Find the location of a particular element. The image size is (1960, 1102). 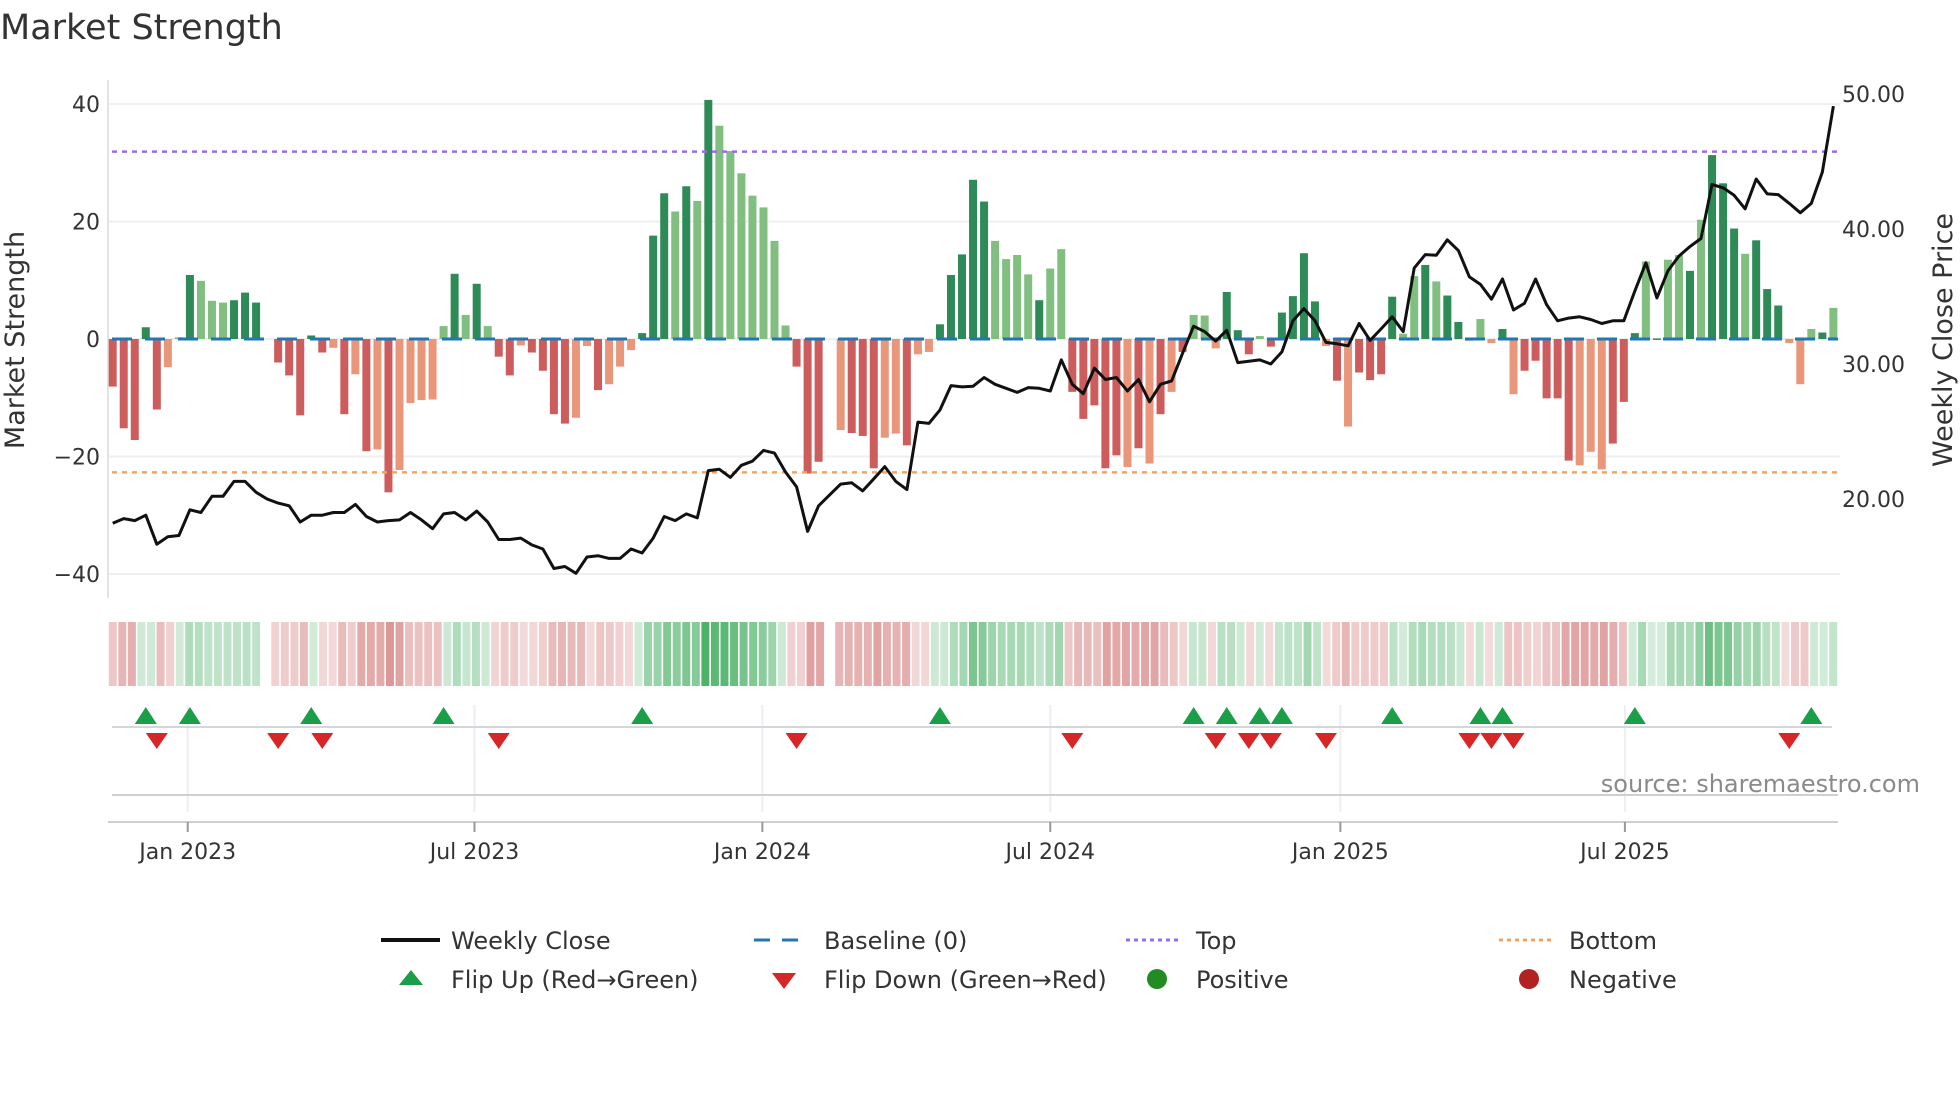

circle-icon is located at coordinates (1529, 979).